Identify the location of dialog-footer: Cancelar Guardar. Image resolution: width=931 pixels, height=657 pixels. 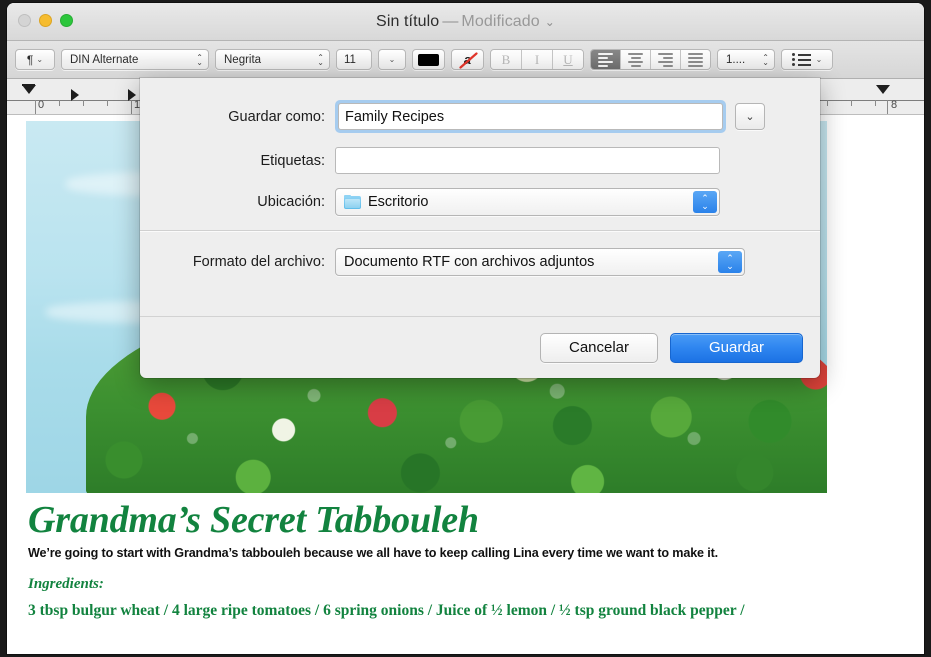
(480, 347).